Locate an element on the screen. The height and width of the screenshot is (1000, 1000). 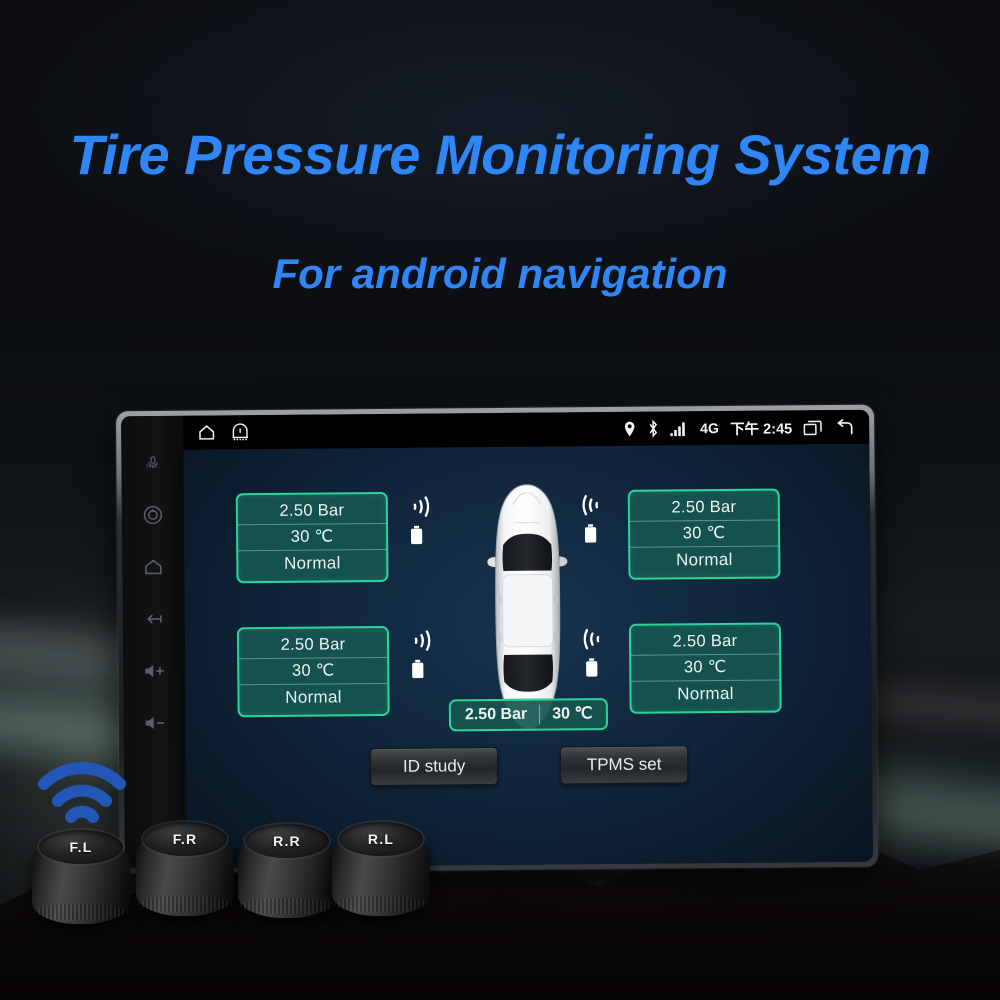
sensor-indicator-front-left is located at coordinates (421, 519).